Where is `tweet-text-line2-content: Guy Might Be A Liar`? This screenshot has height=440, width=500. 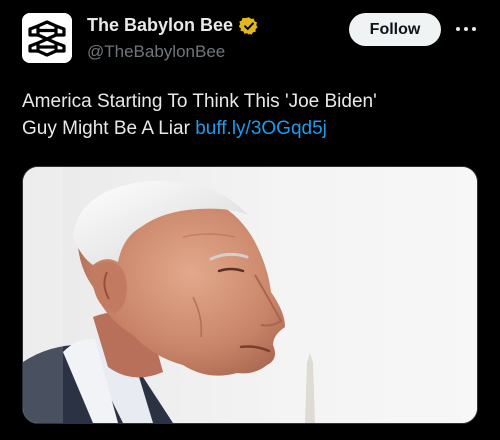
tweet-text-line2-content: Guy Might Be A Liar is located at coordinates (106, 128).